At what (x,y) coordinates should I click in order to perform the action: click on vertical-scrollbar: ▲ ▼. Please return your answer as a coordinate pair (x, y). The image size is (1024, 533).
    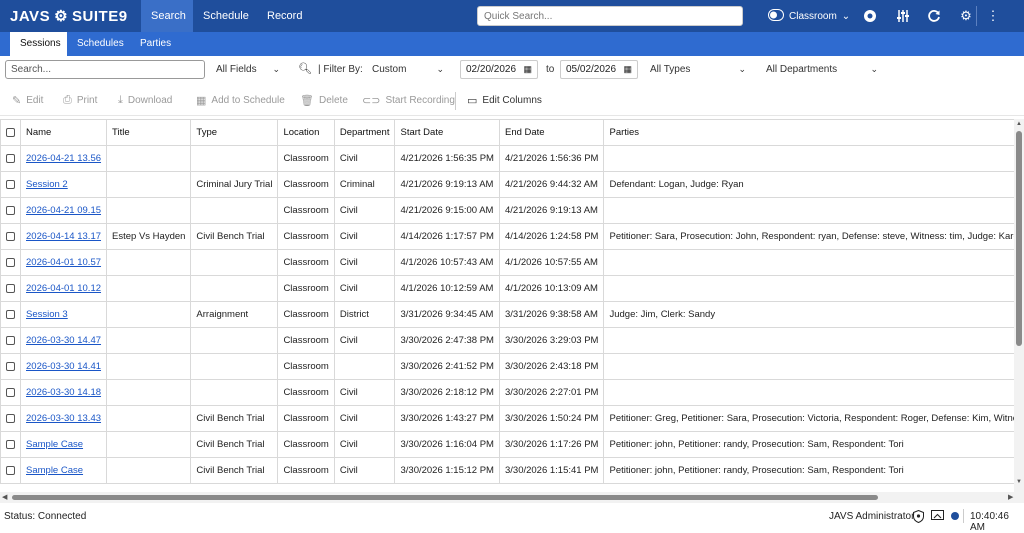
    Looking at the image, I should click on (1019, 305).